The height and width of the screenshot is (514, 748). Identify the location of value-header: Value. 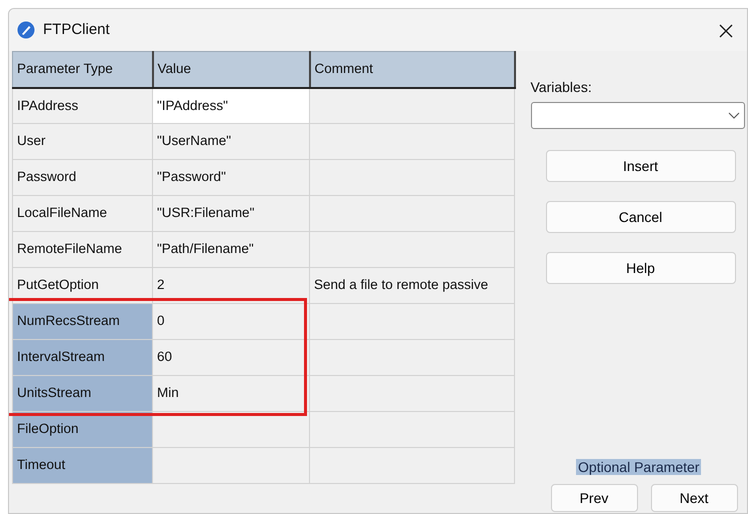
(231, 70).